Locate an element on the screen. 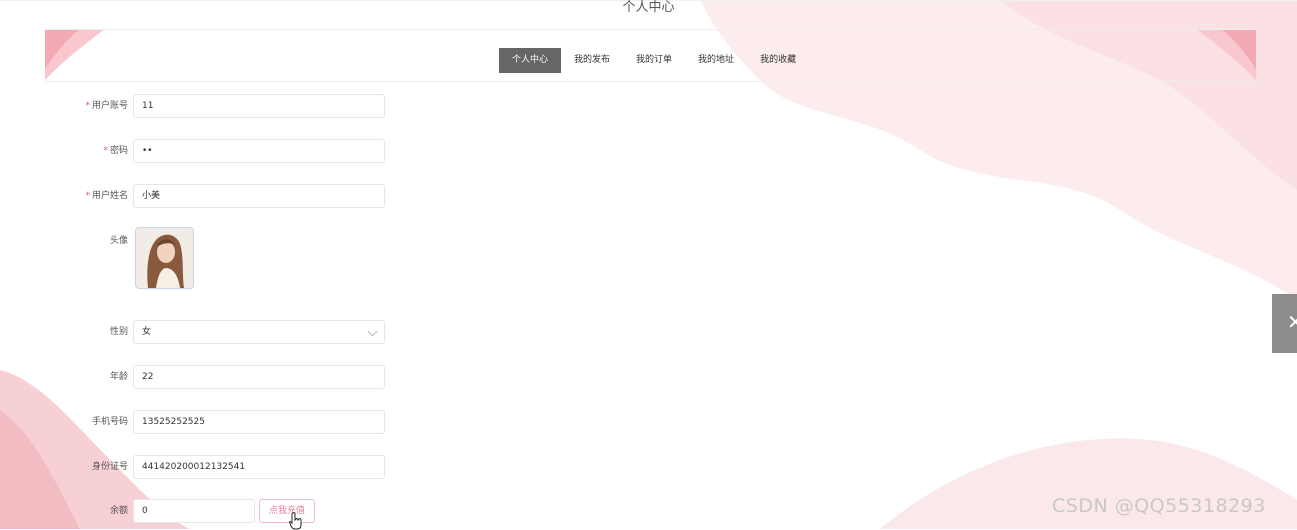  age-input: 22 is located at coordinates (259, 377).